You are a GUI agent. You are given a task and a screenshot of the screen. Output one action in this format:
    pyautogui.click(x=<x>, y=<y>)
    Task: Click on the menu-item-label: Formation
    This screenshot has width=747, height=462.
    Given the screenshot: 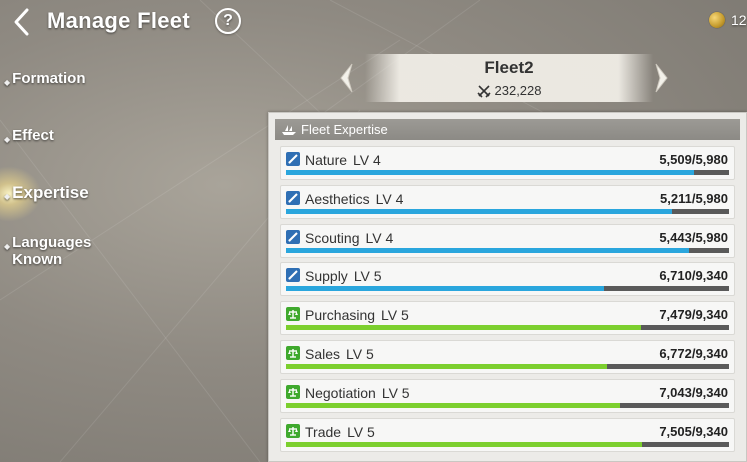 What is the action you would take?
    pyautogui.click(x=49, y=78)
    